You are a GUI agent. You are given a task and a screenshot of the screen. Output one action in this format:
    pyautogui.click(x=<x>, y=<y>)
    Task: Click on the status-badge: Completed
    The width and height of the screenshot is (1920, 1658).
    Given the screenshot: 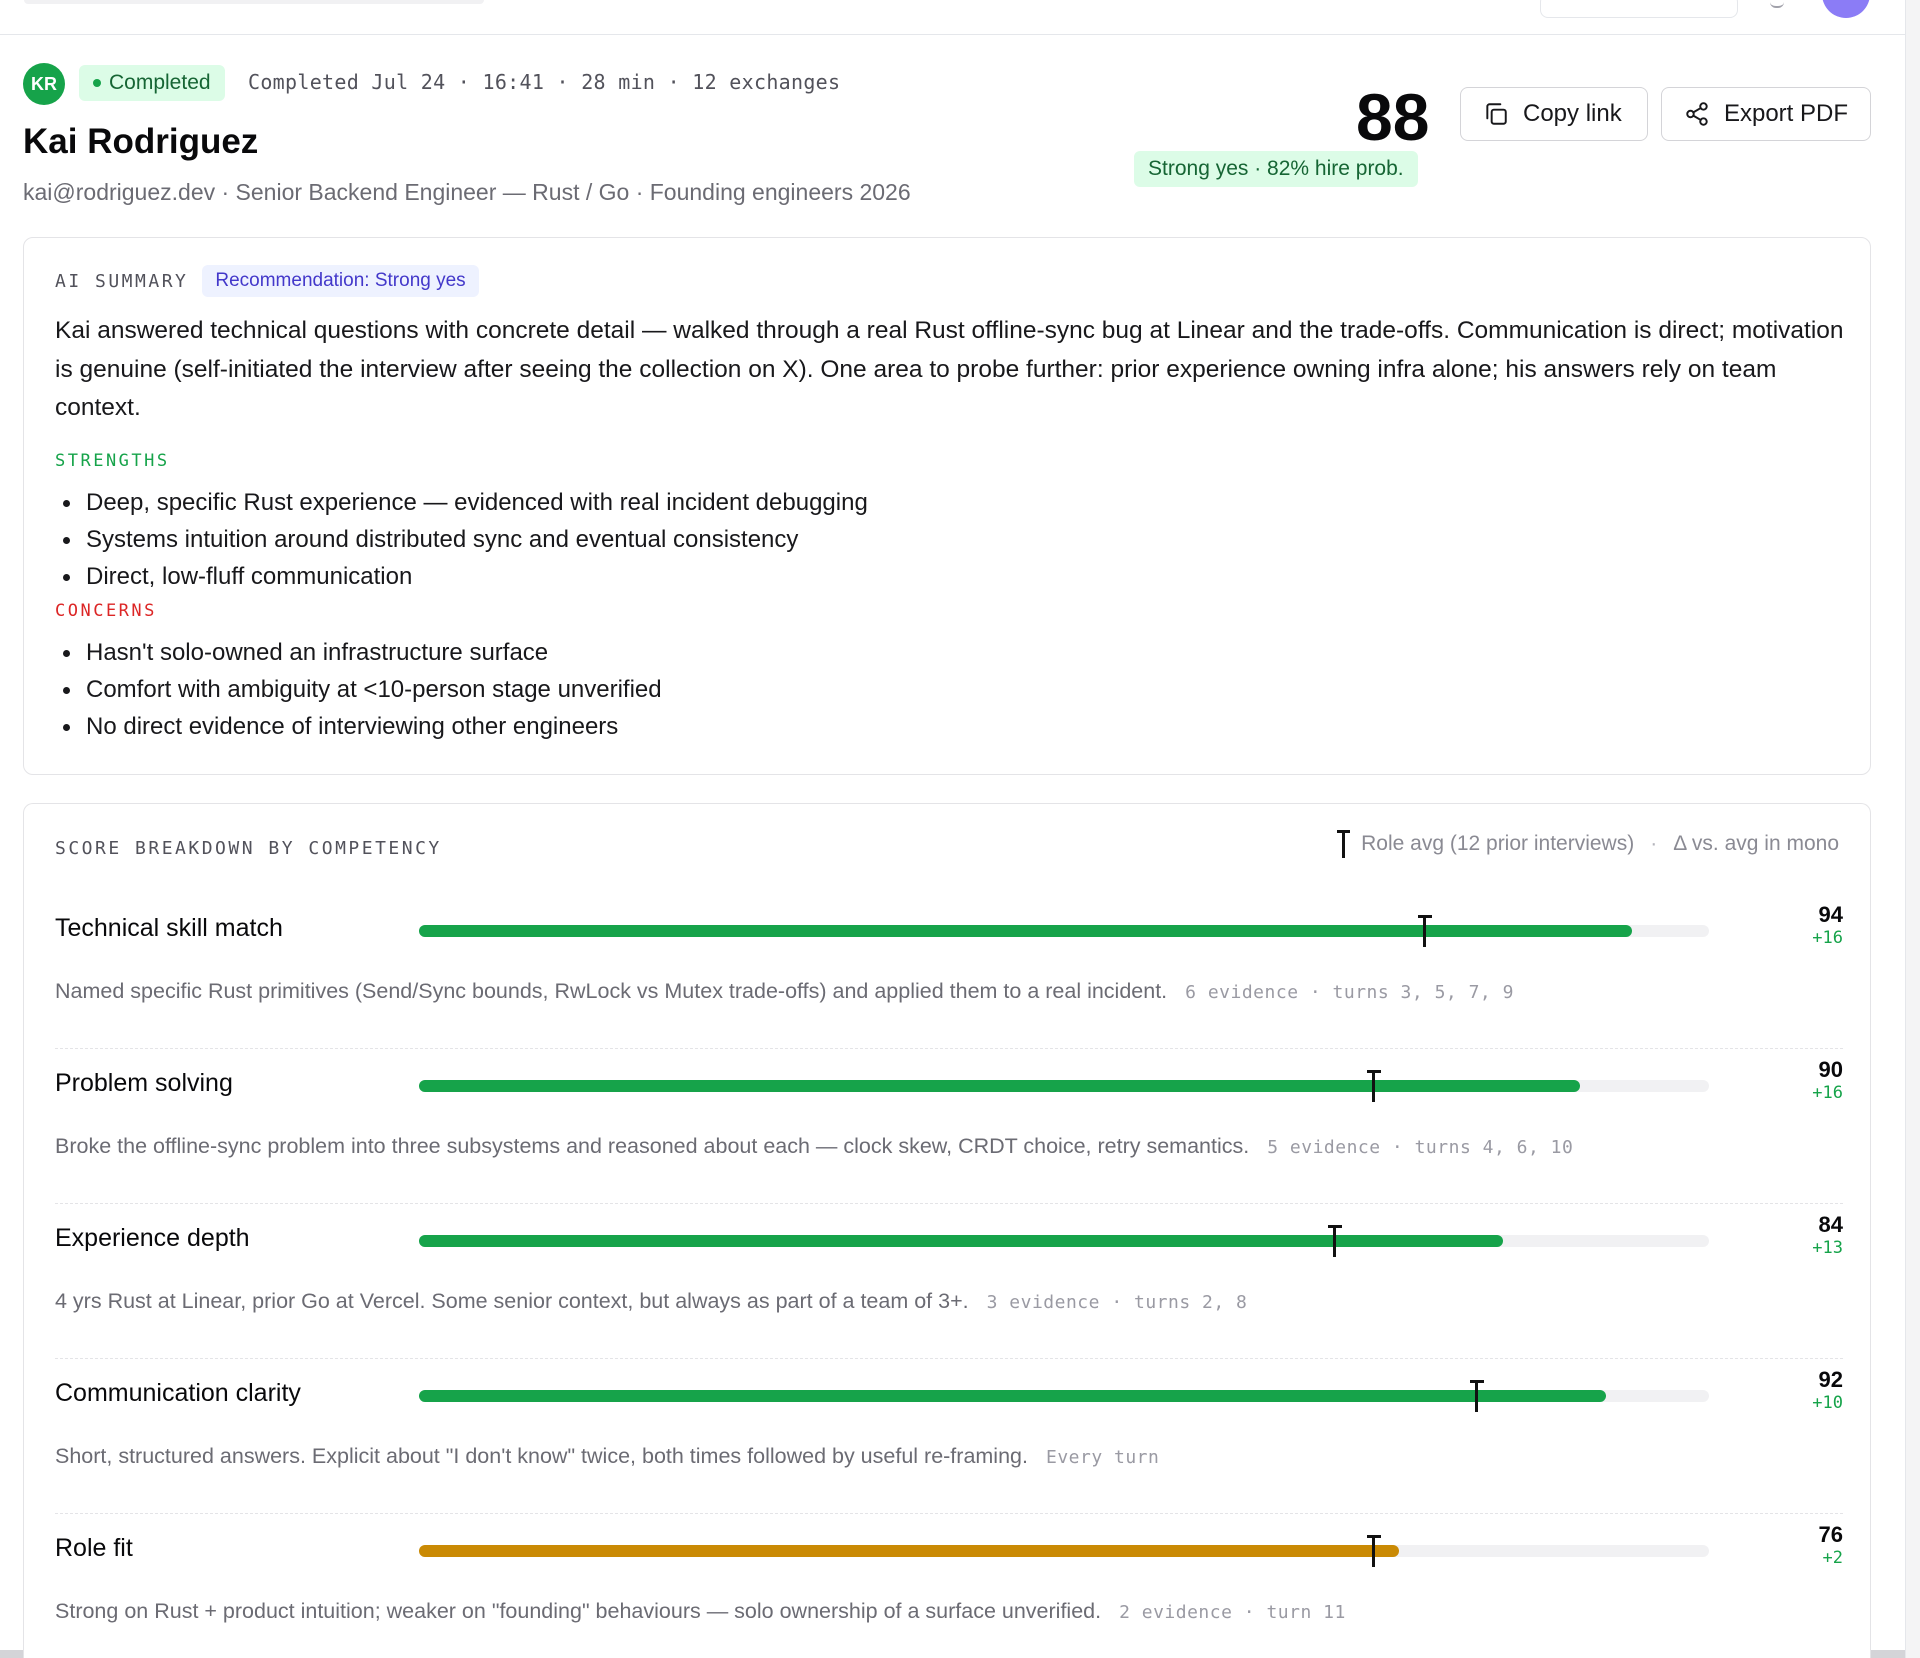 What is the action you would take?
    pyautogui.click(x=152, y=83)
    